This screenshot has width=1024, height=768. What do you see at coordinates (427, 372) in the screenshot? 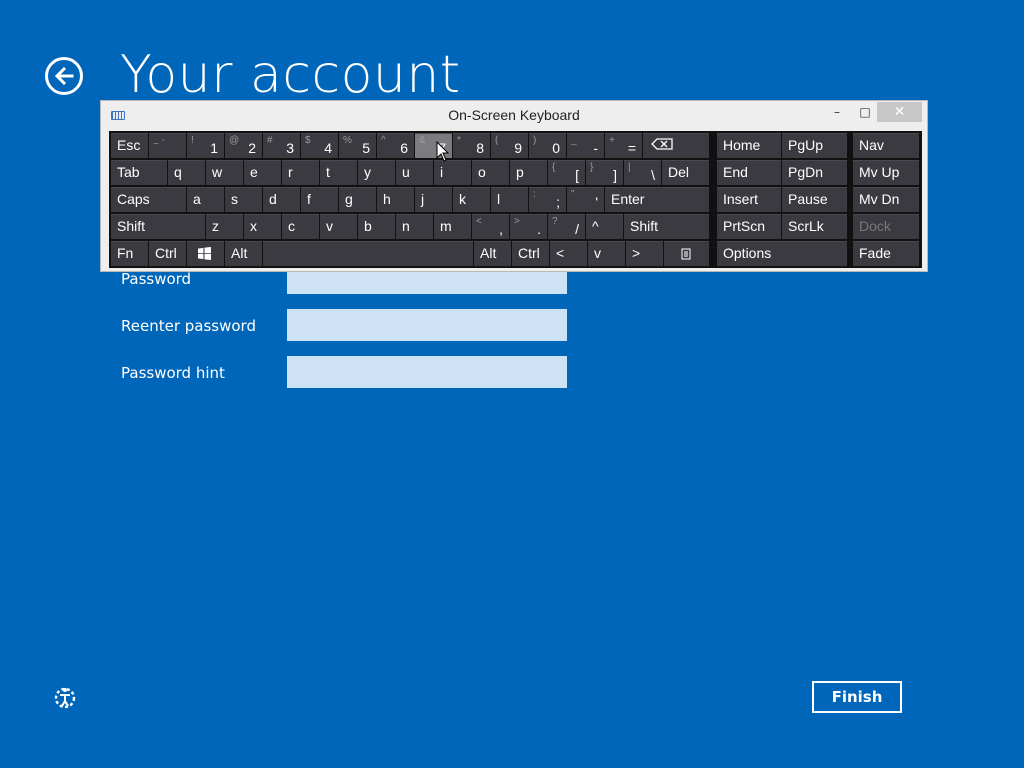
I see `password-hint-field` at bounding box center [427, 372].